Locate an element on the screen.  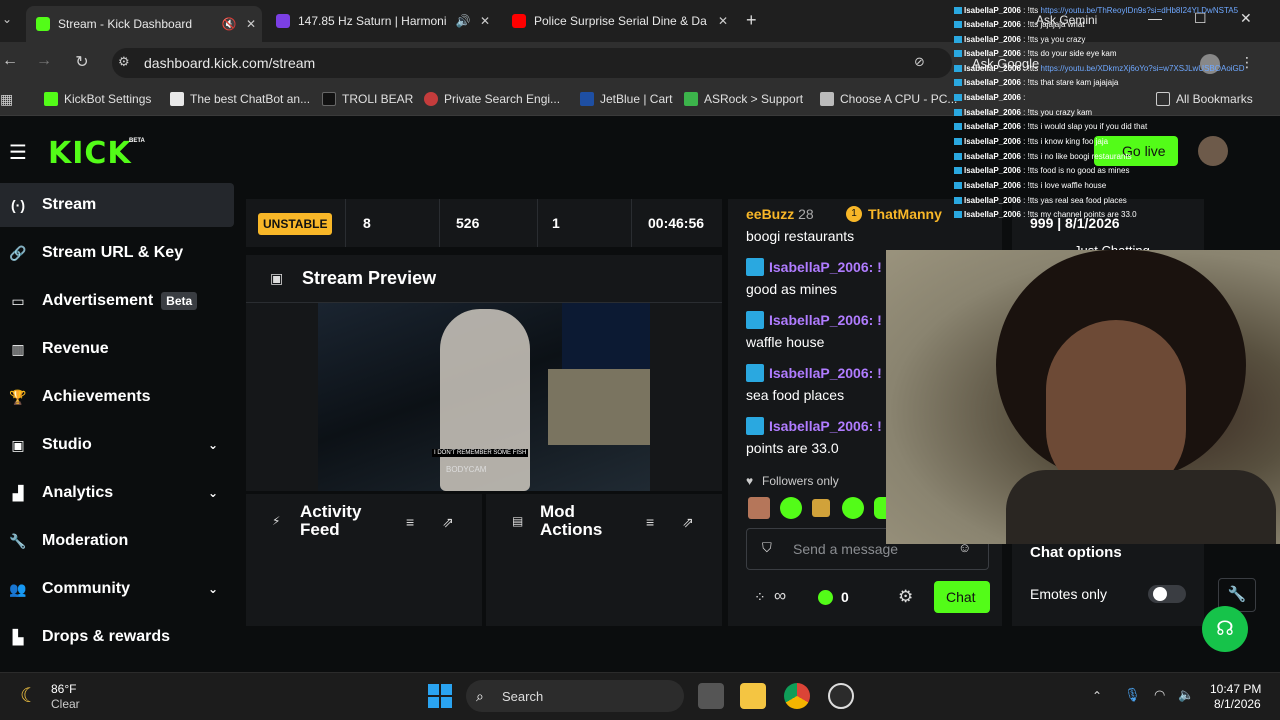
logo-beta-badge: BETA is located at coordinates (137, 141).